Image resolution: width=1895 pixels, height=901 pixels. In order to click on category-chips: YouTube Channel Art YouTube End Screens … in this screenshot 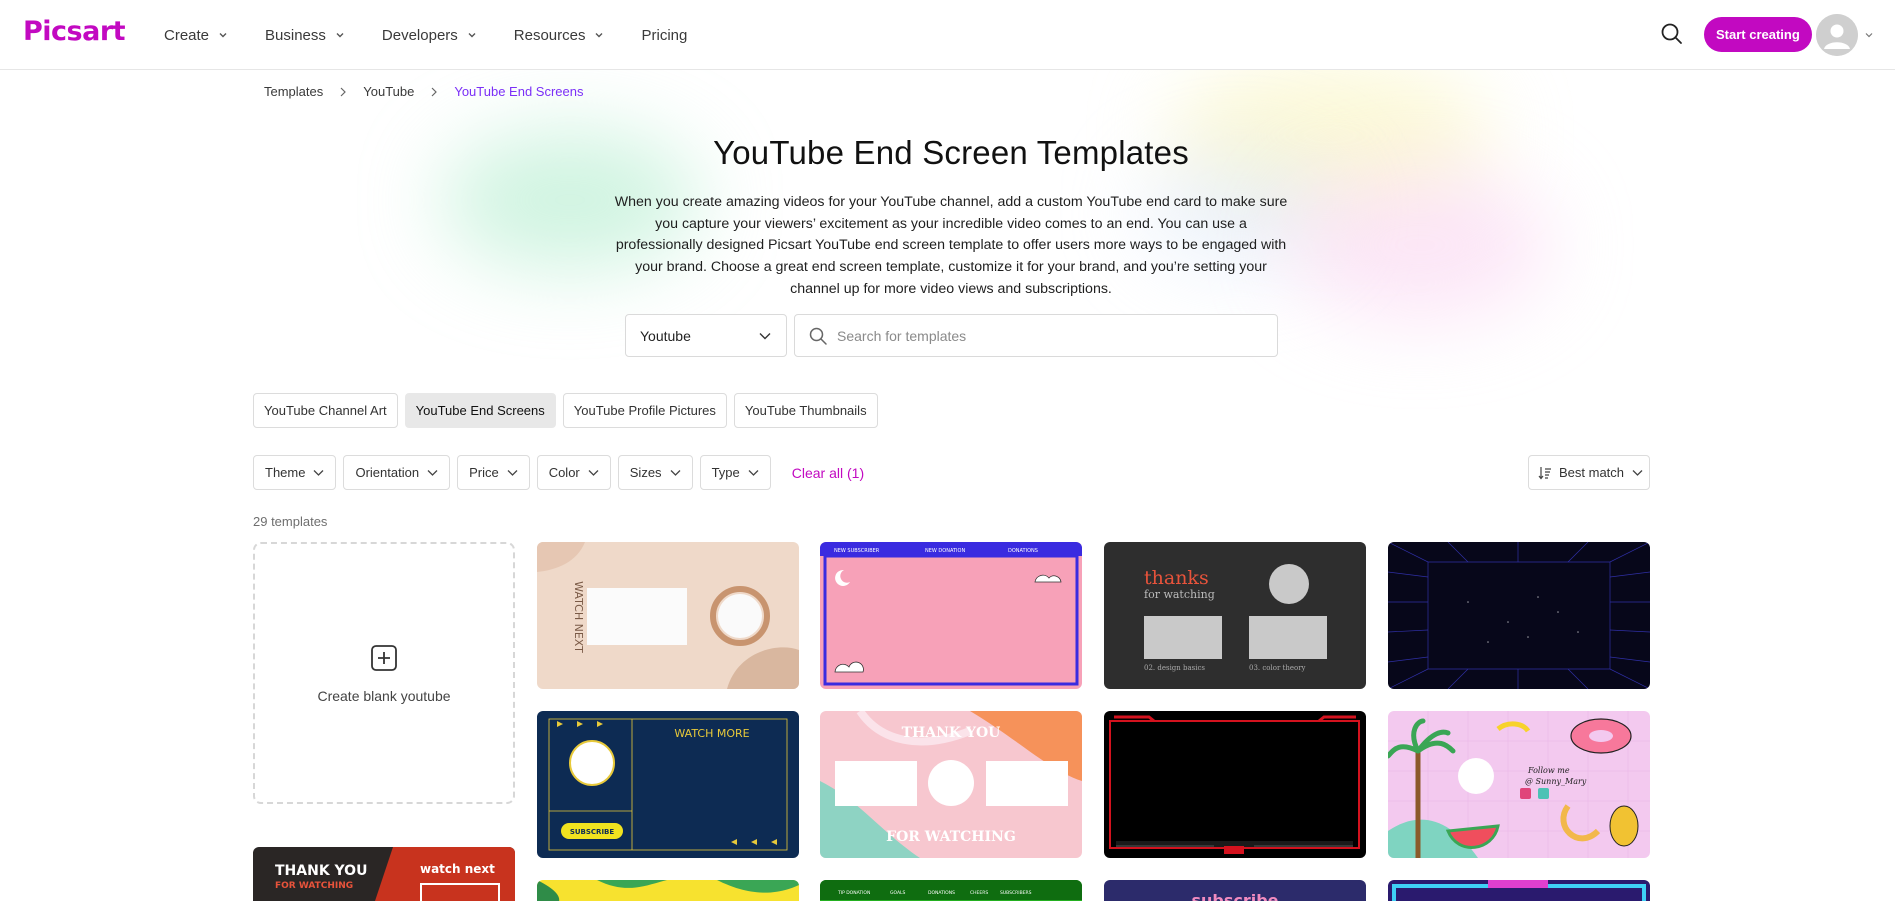, I will do `click(565, 410)`.